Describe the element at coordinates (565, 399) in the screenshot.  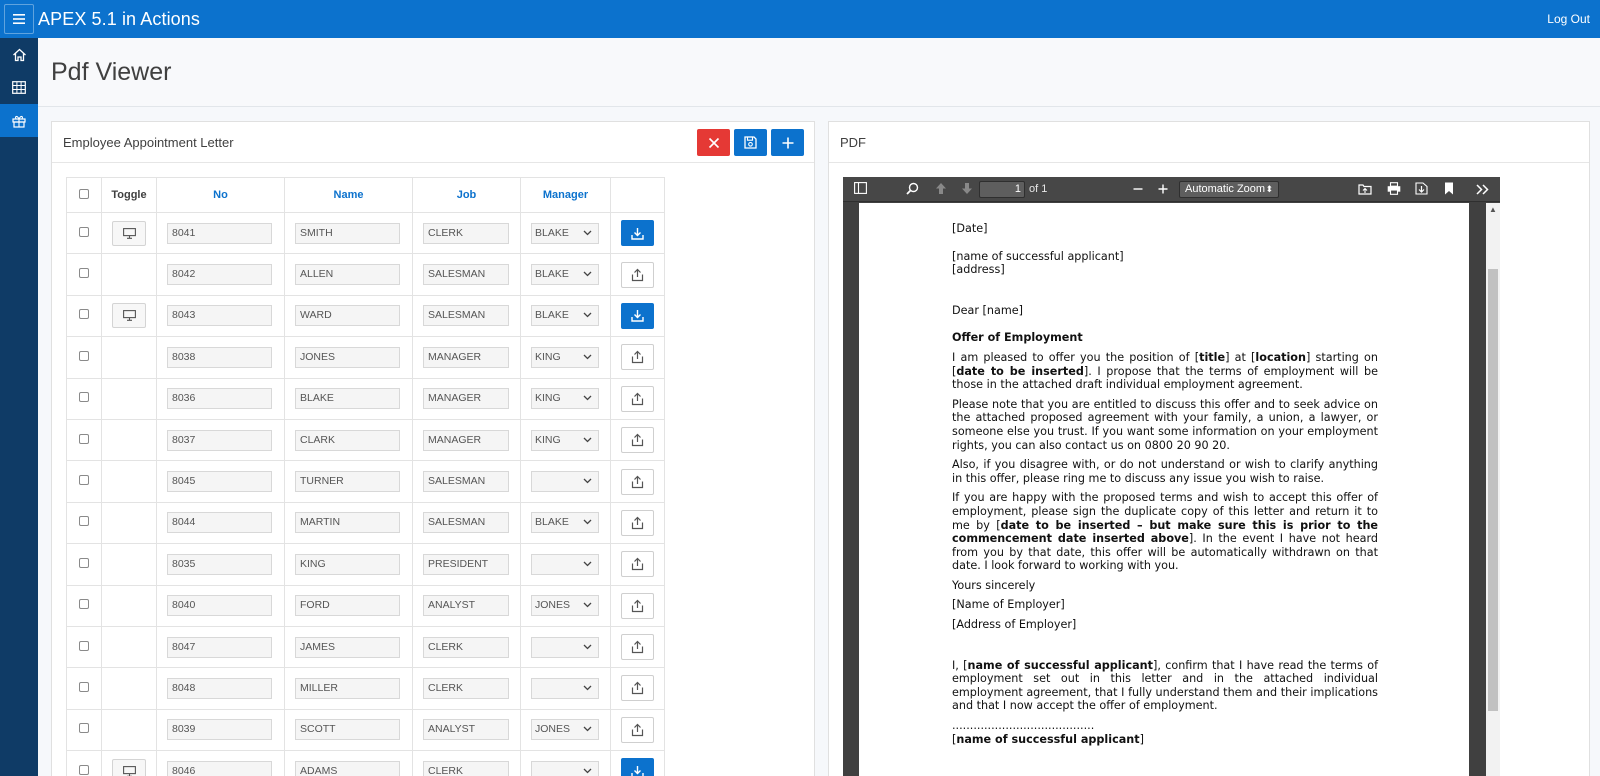
I see `manager-select: KING` at that location.